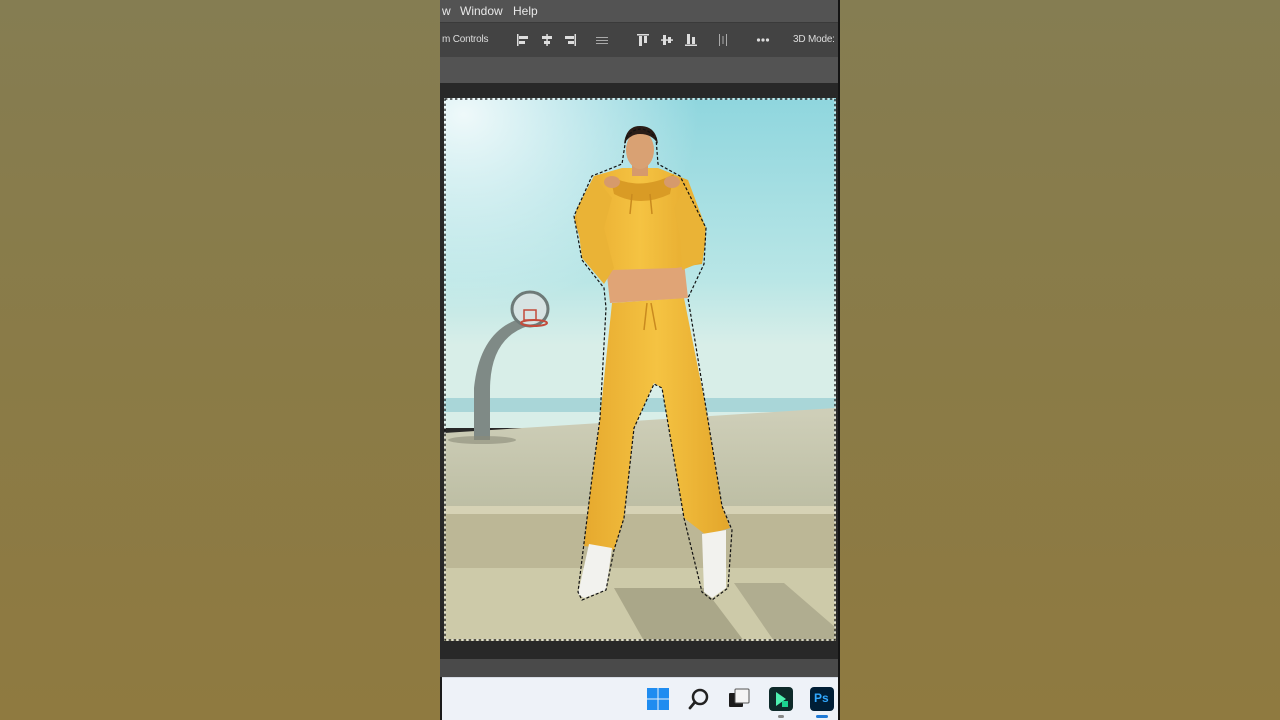 This screenshot has width=1280, height=720. Describe the element at coordinates (643, 40) in the screenshot. I see `align-top-edges-icon` at that location.